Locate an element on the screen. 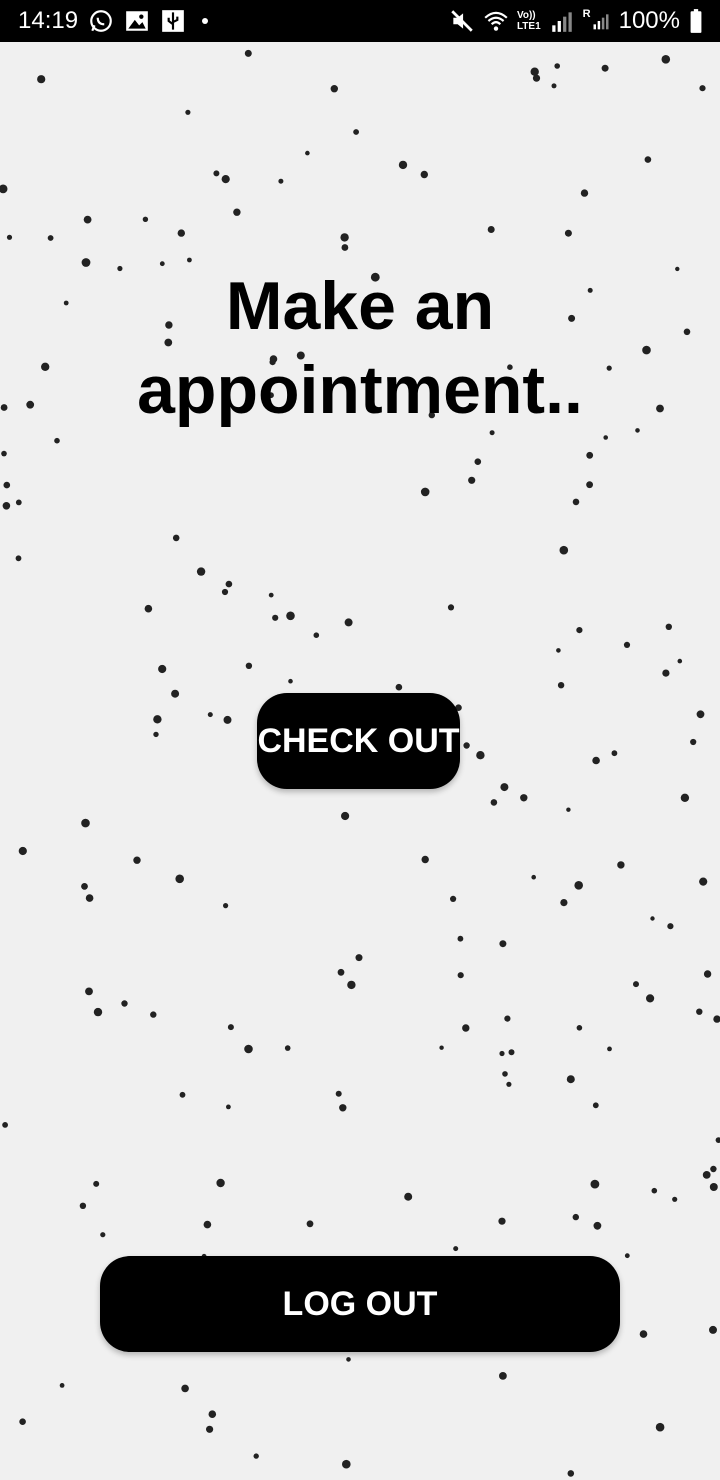  volte-icon: Vo)) LTE1 is located at coordinates (529, 21).